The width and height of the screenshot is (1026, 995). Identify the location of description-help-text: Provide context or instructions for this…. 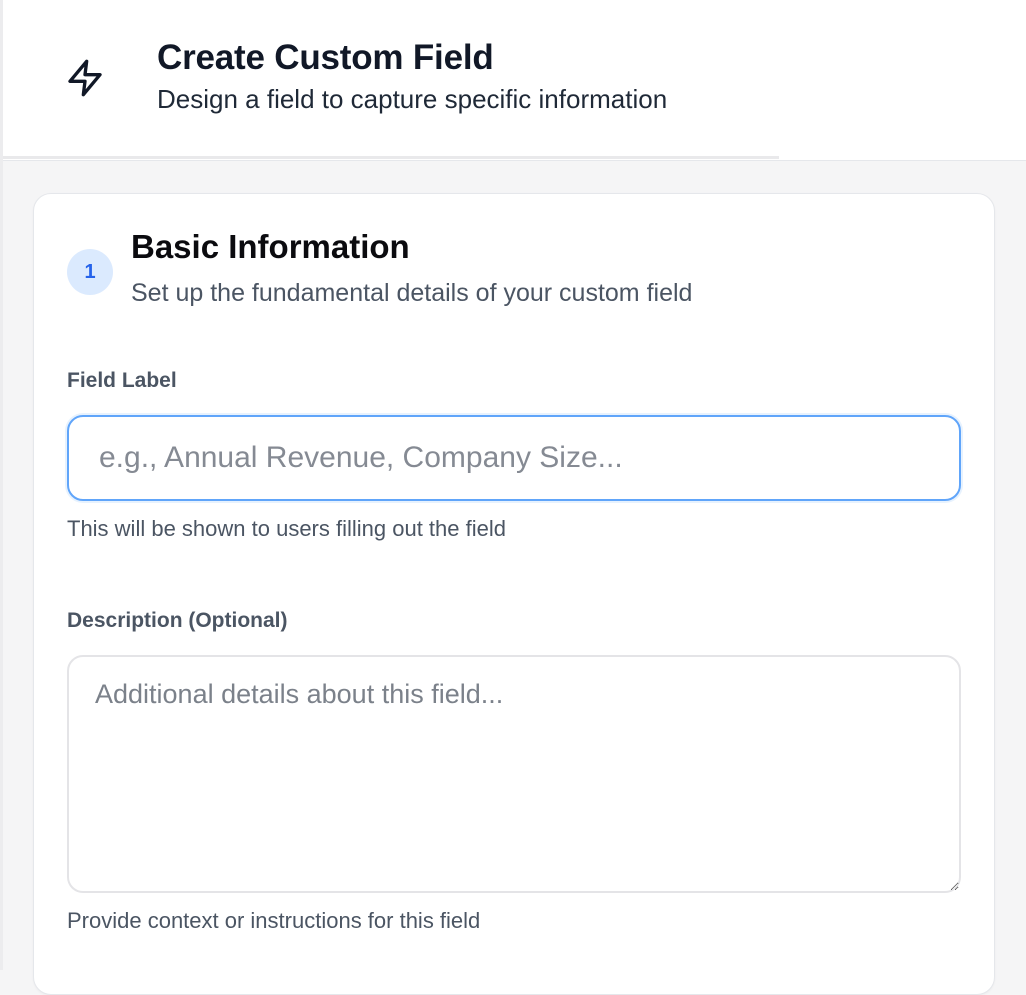
(274, 920).